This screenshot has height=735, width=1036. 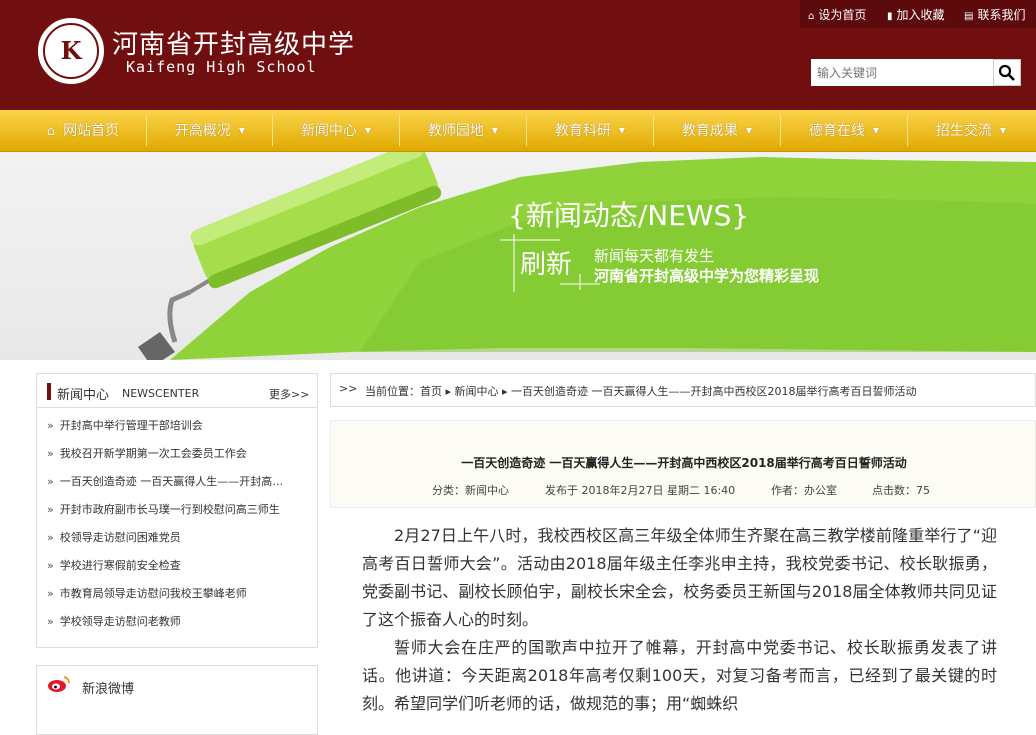 I want to click on more-link: 更多>>, so click(x=289, y=394).